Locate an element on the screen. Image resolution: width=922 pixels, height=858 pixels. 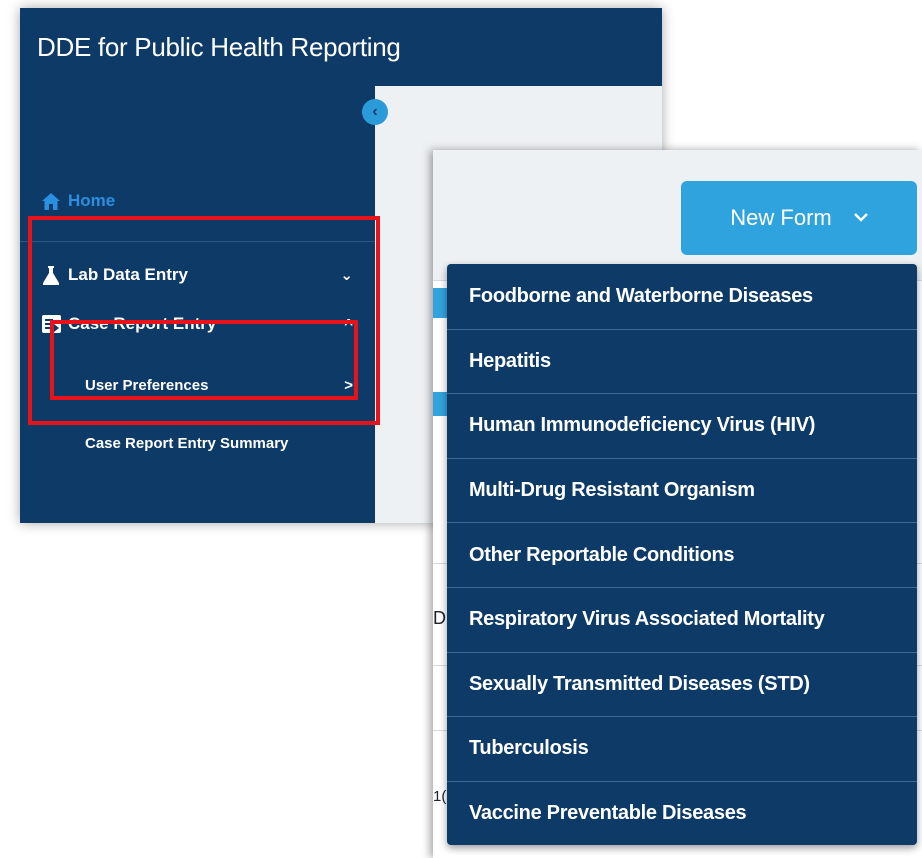
table-header-fragment: D is located at coordinates (439, 618).